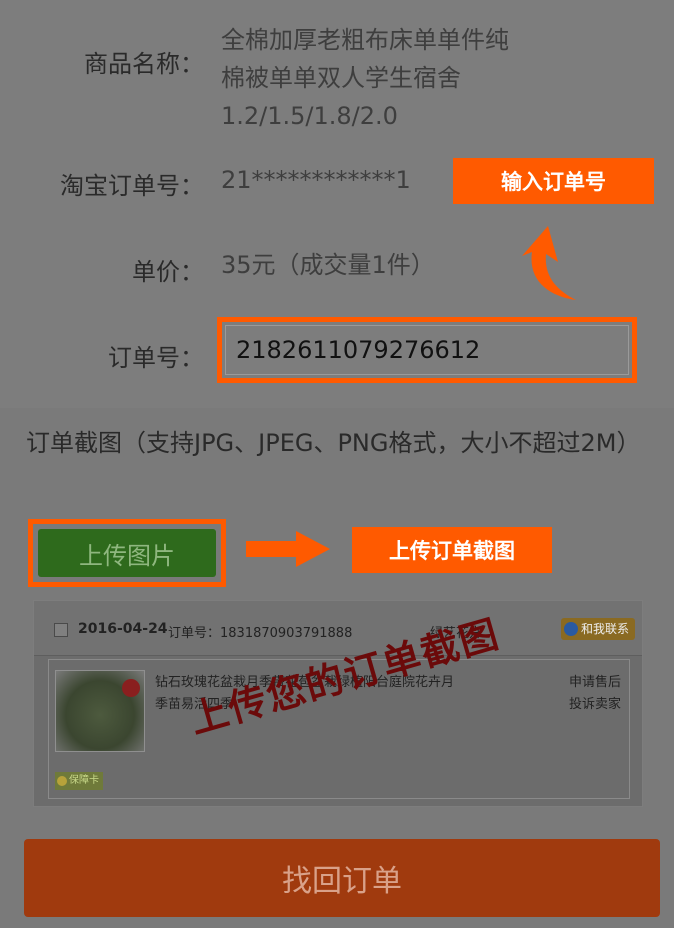  I want to click on product-name-value: 全棉加厚老粗布床单单件纯 棉被单单双人学生宿舍 1.2/1.5/1.8/2.0, so click(401, 78).